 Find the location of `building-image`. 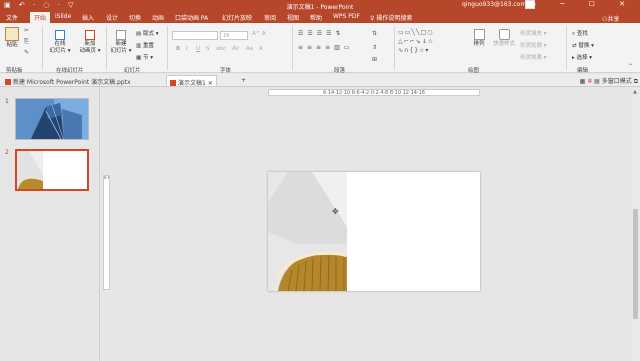

building-image is located at coordinates (52, 119).